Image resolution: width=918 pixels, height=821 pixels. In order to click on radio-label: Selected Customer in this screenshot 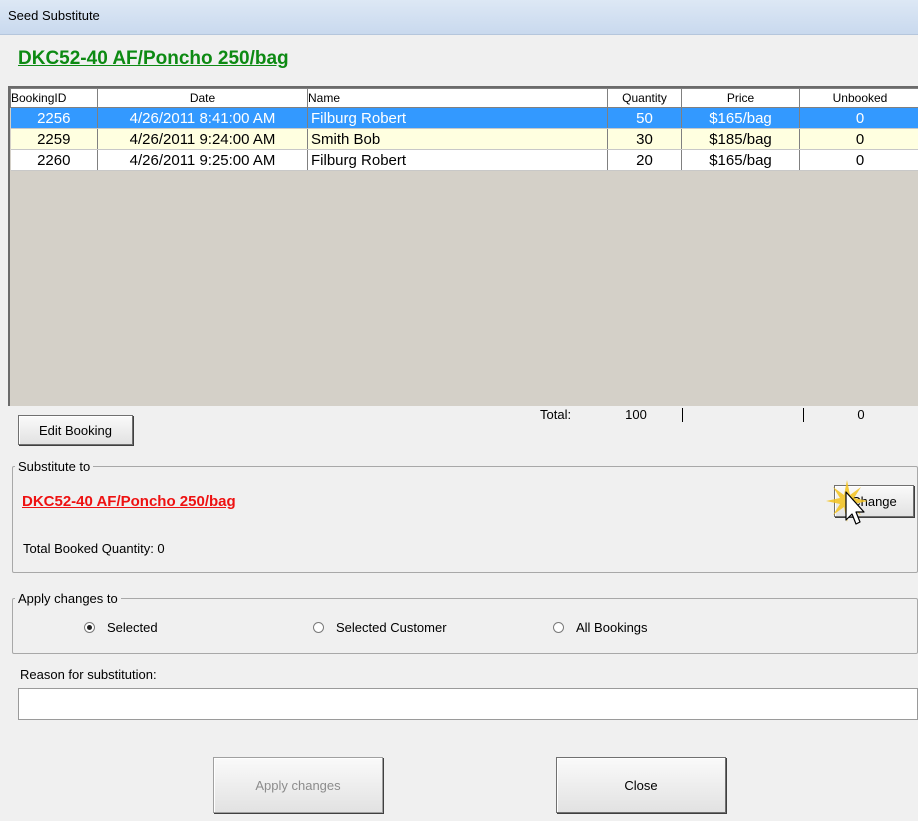, I will do `click(391, 627)`.